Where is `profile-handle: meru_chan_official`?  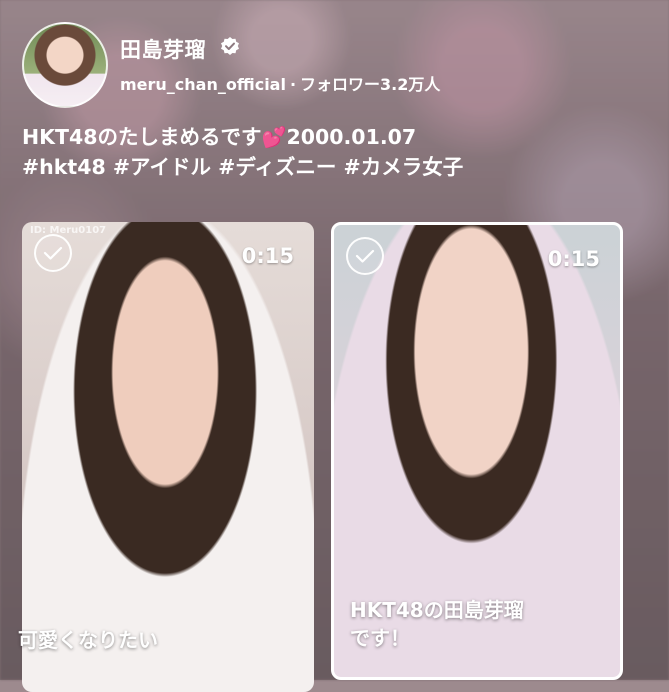 profile-handle: meru_chan_official is located at coordinates (203, 84).